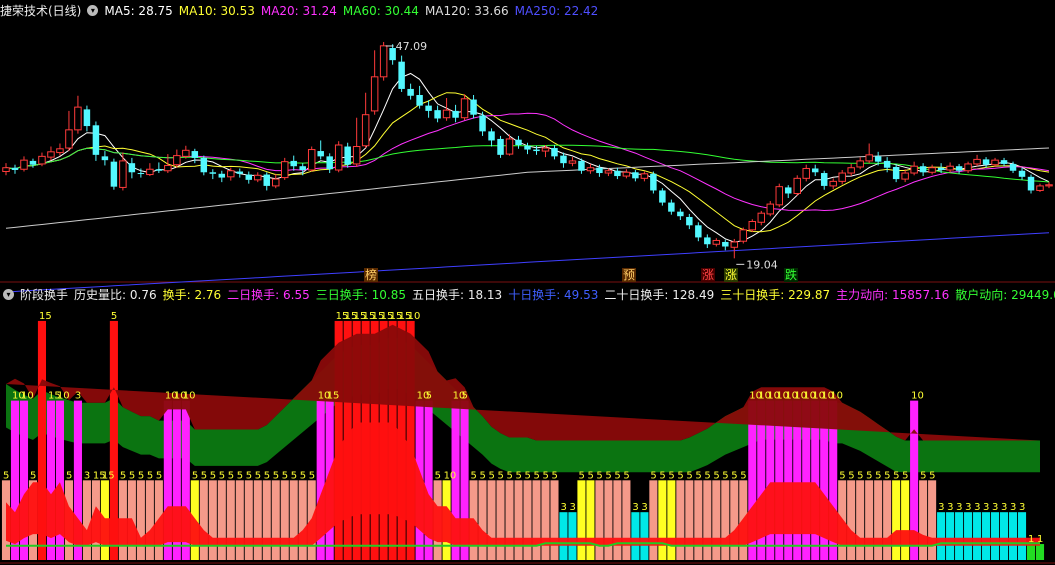 This screenshot has width=1055, height=565. Describe the element at coordinates (762, 264) in the screenshot. I see `low-price-label: 19.04` at that location.